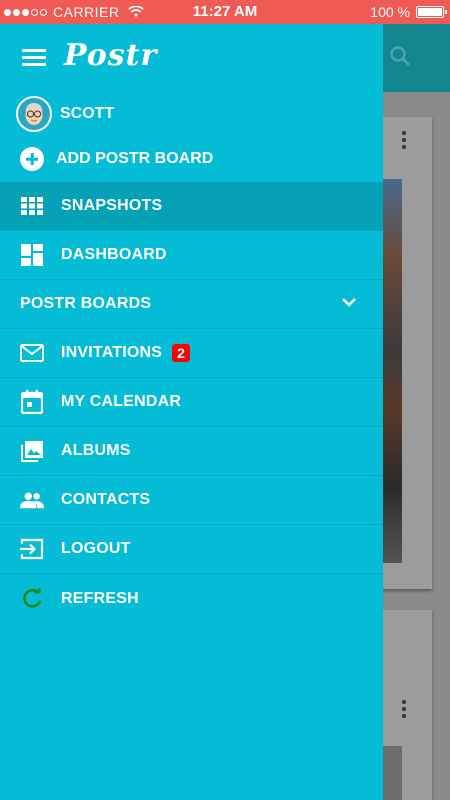 The width and height of the screenshot is (450, 800). Describe the element at coordinates (181, 353) in the screenshot. I see `notification-badge: 2` at that location.